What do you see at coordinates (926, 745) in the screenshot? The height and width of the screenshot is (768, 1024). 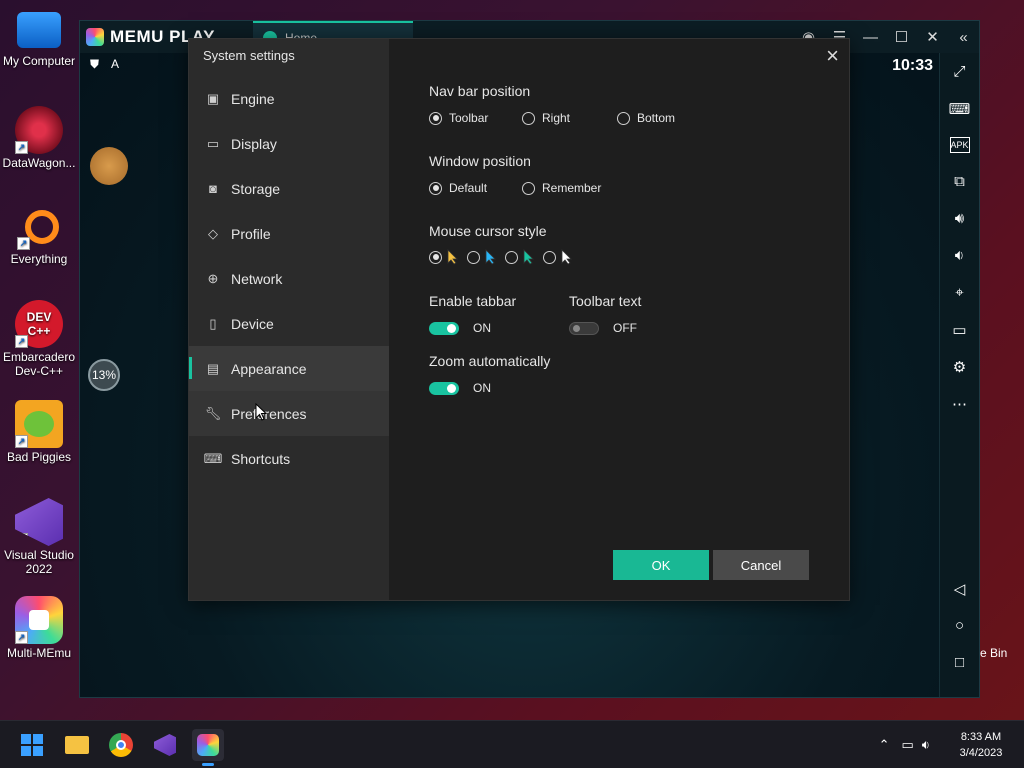 I see `volume-icon: 🔉︎` at bounding box center [926, 745].